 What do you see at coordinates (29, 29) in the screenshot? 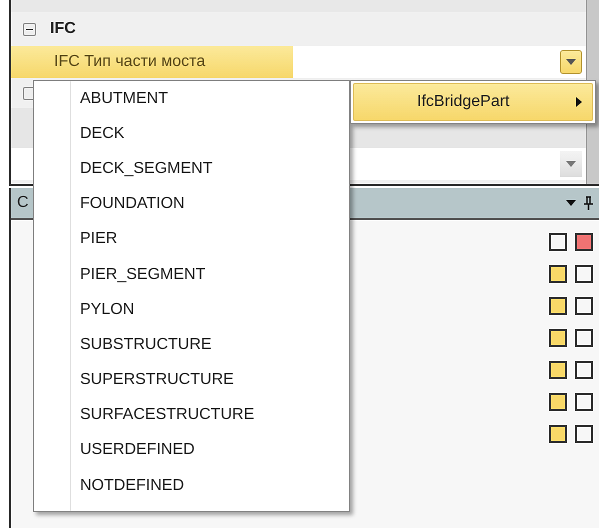
I see `collapse-button` at bounding box center [29, 29].